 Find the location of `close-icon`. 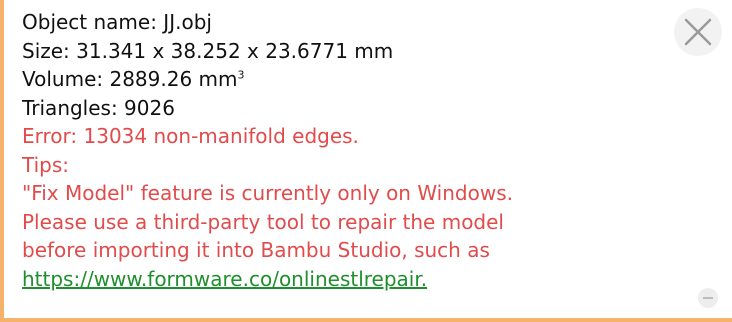

close-icon is located at coordinates (698, 32).